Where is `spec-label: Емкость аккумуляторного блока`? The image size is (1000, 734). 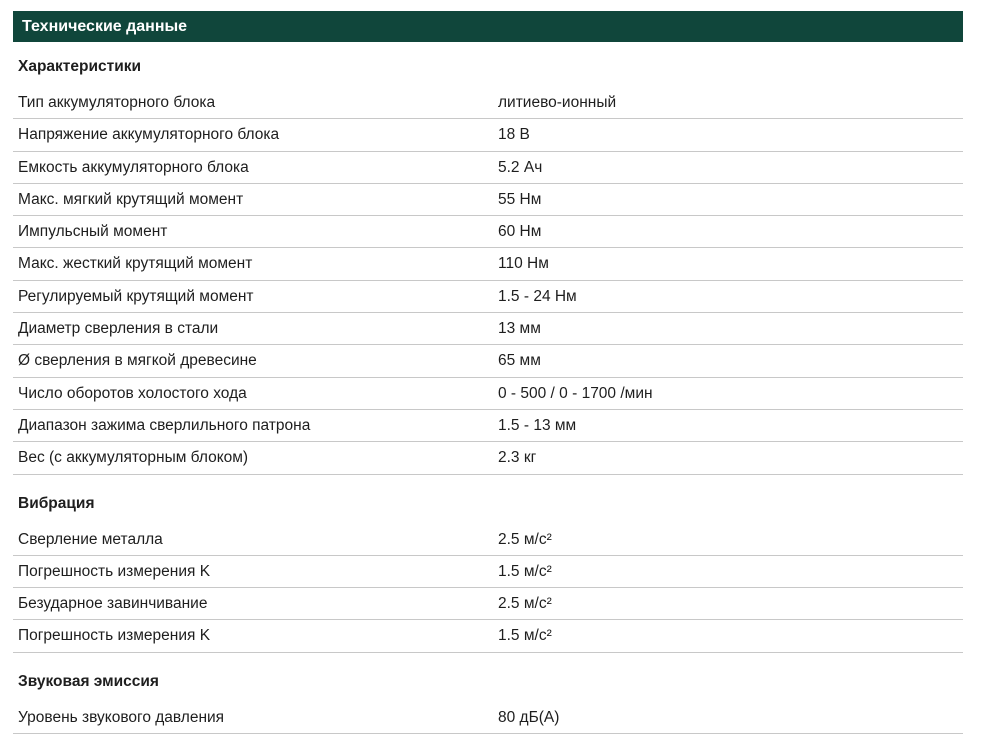 spec-label: Емкость аккумуляторного блока is located at coordinates (133, 167).